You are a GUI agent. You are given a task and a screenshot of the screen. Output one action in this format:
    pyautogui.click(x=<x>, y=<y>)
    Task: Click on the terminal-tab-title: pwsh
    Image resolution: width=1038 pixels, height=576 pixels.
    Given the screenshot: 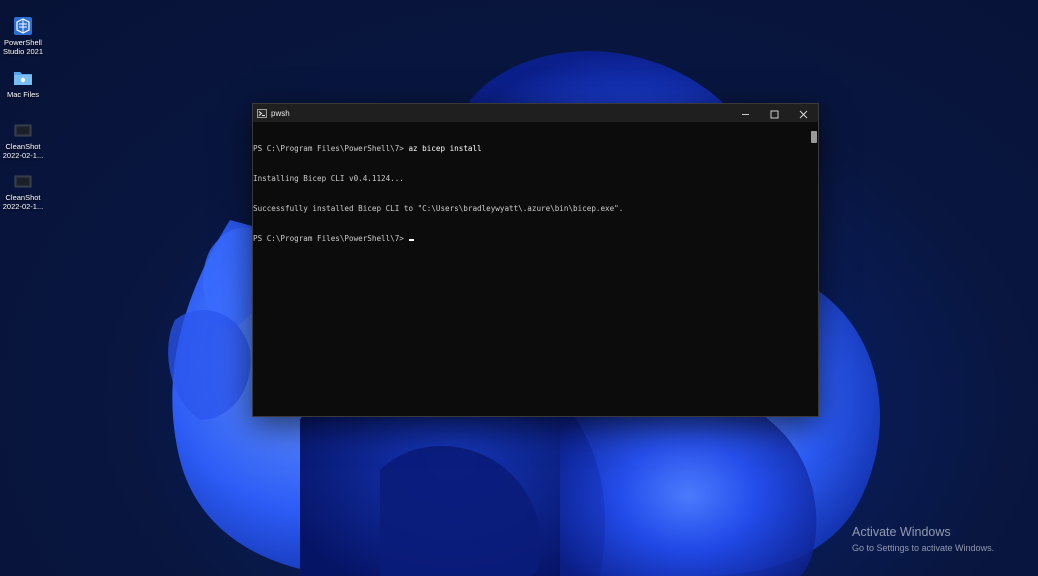 What is the action you would take?
    pyautogui.click(x=280, y=113)
    